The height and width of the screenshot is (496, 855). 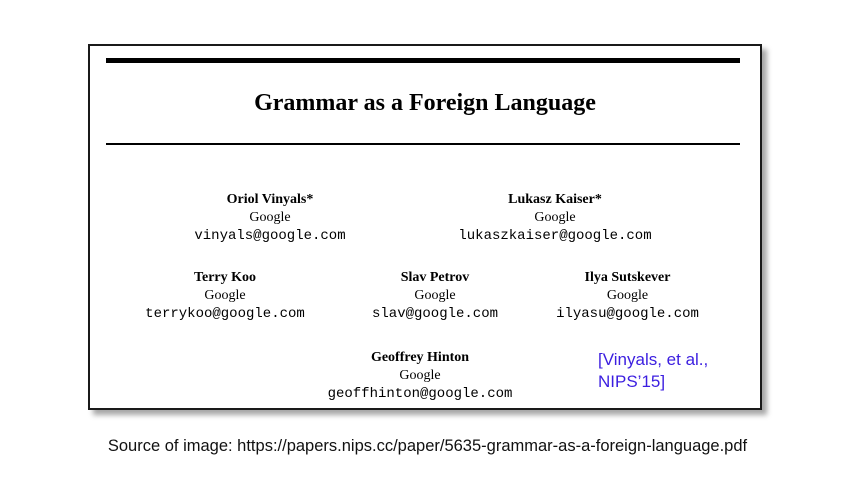 What do you see at coordinates (435, 277) in the screenshot?
I see `author-name: Slav Petrov` at bounding box center [435, 277].